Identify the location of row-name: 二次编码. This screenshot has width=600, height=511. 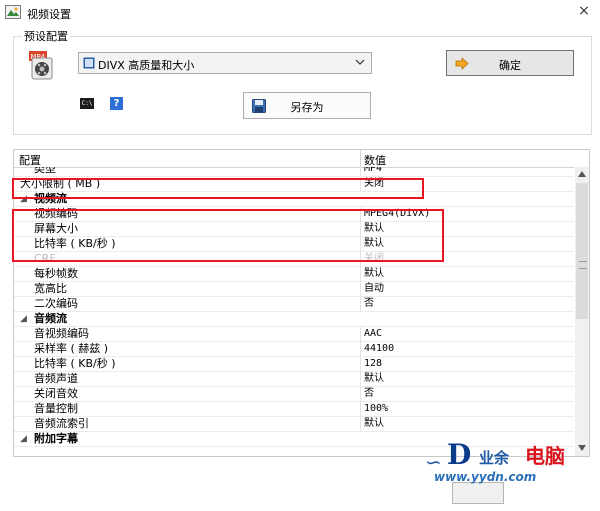
(56, 303).